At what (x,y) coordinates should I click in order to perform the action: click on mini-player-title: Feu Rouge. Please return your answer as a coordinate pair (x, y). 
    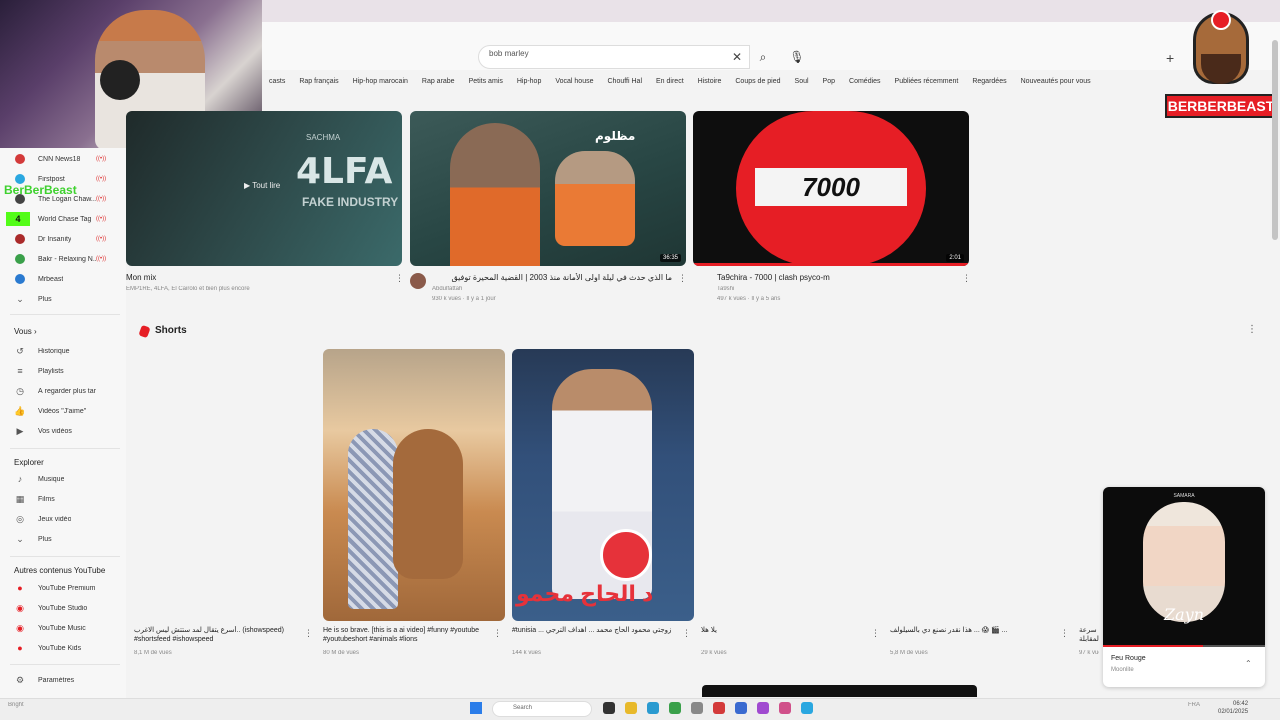
    Looking at the image, I should click on (1128, 658).